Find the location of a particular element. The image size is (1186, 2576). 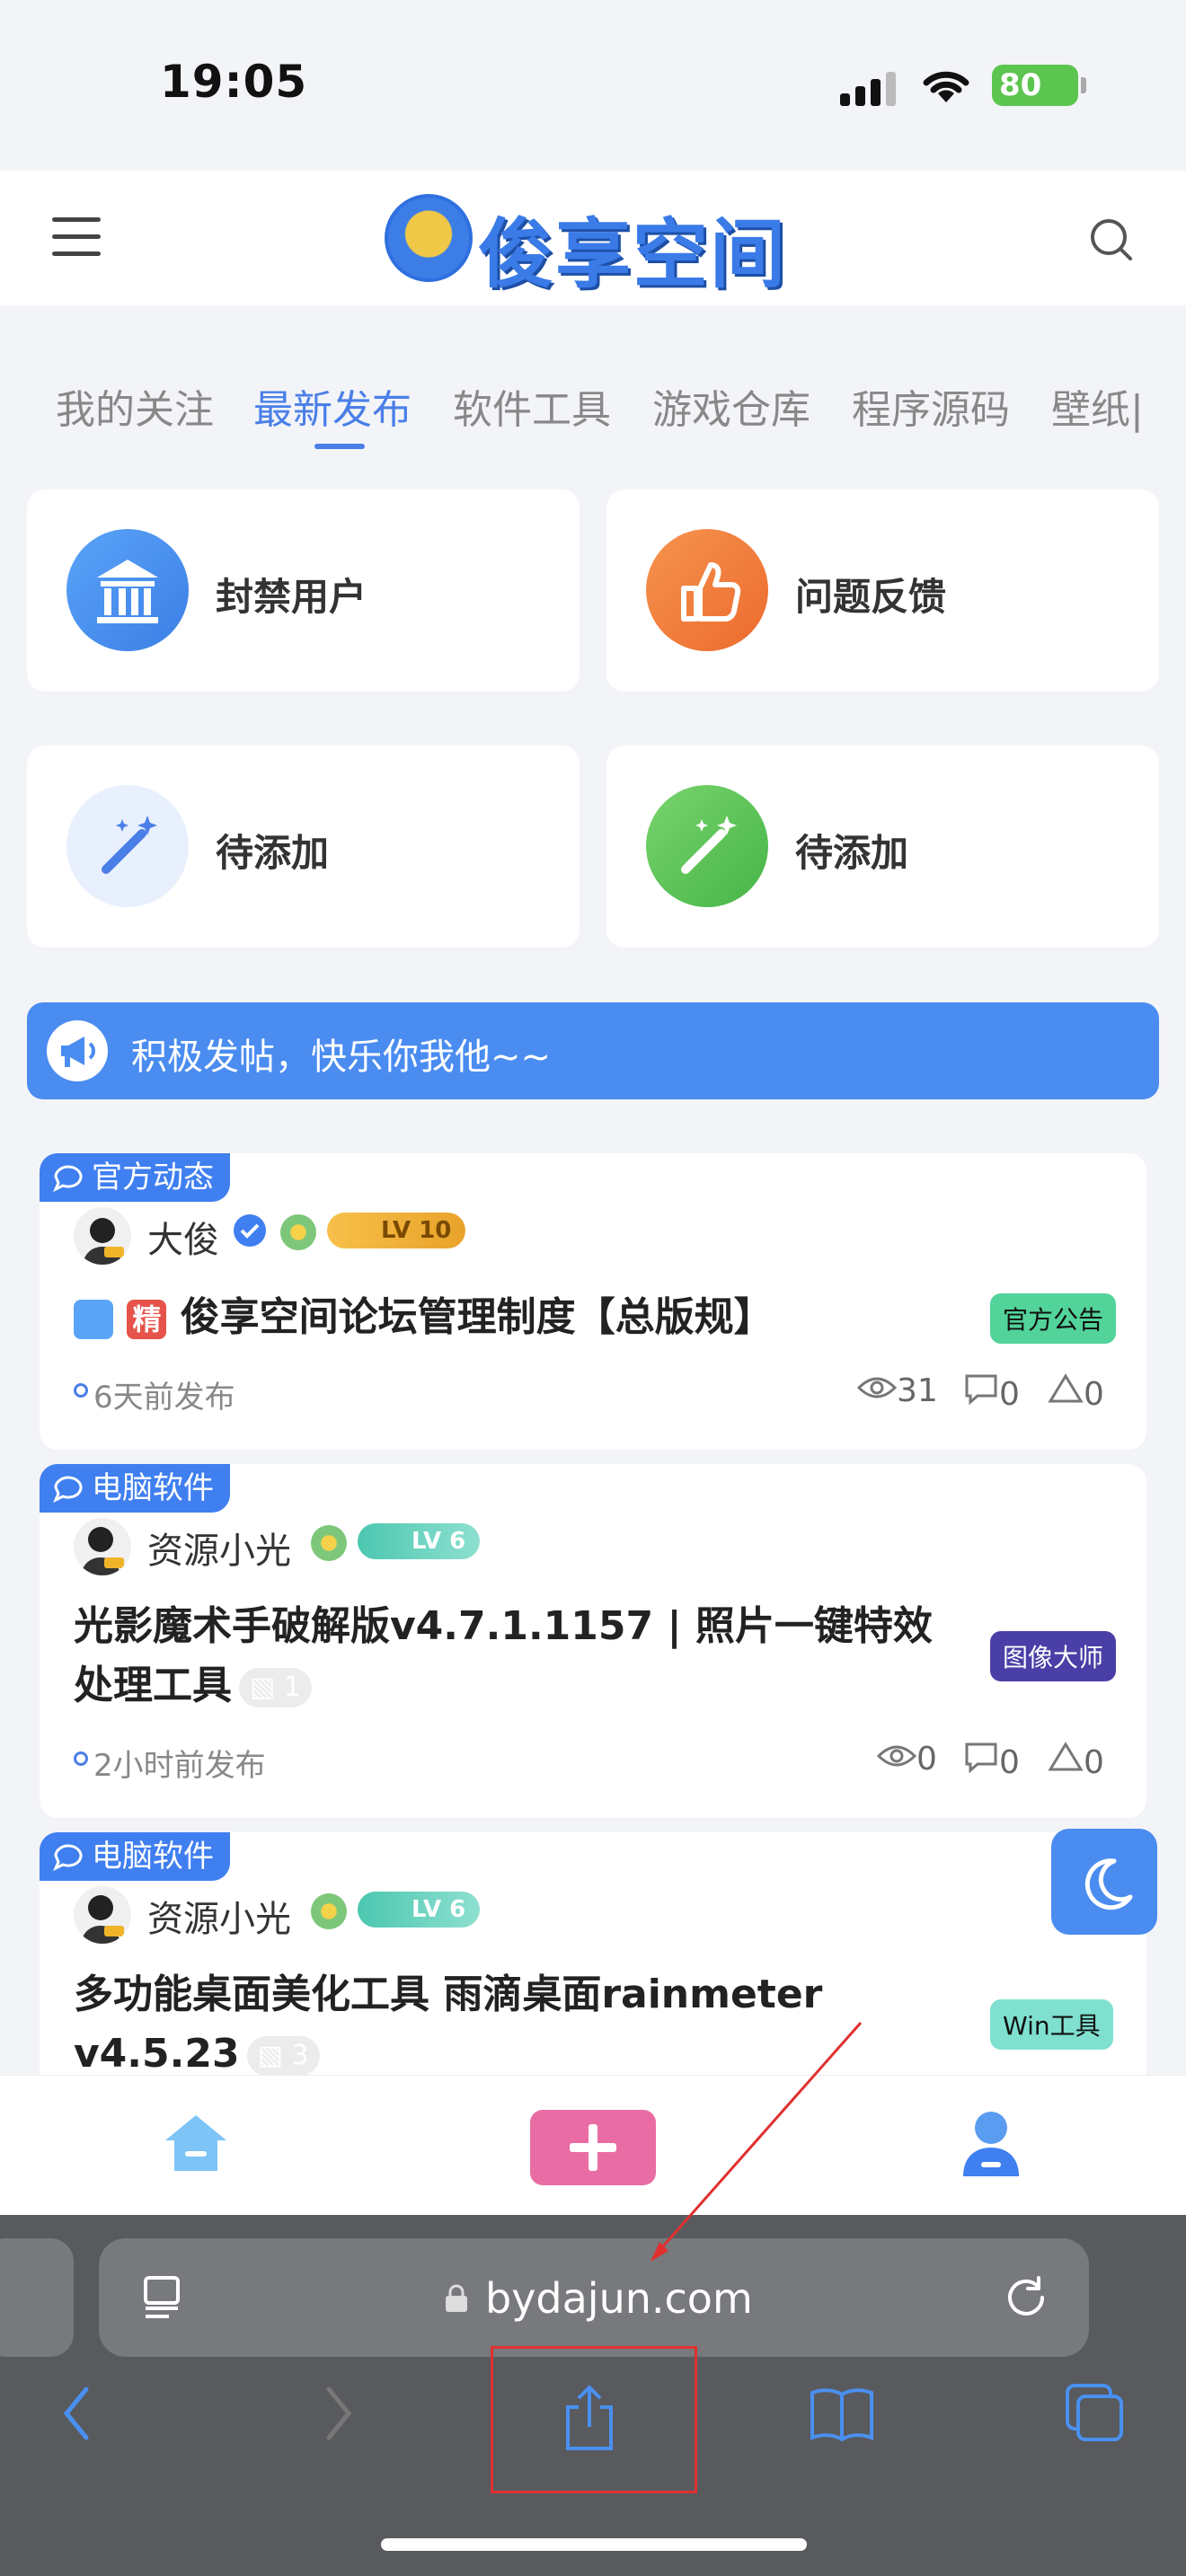

post-title: 俊享空间论坛管理制度【总版规】 is located at coordinates (477, 1317).